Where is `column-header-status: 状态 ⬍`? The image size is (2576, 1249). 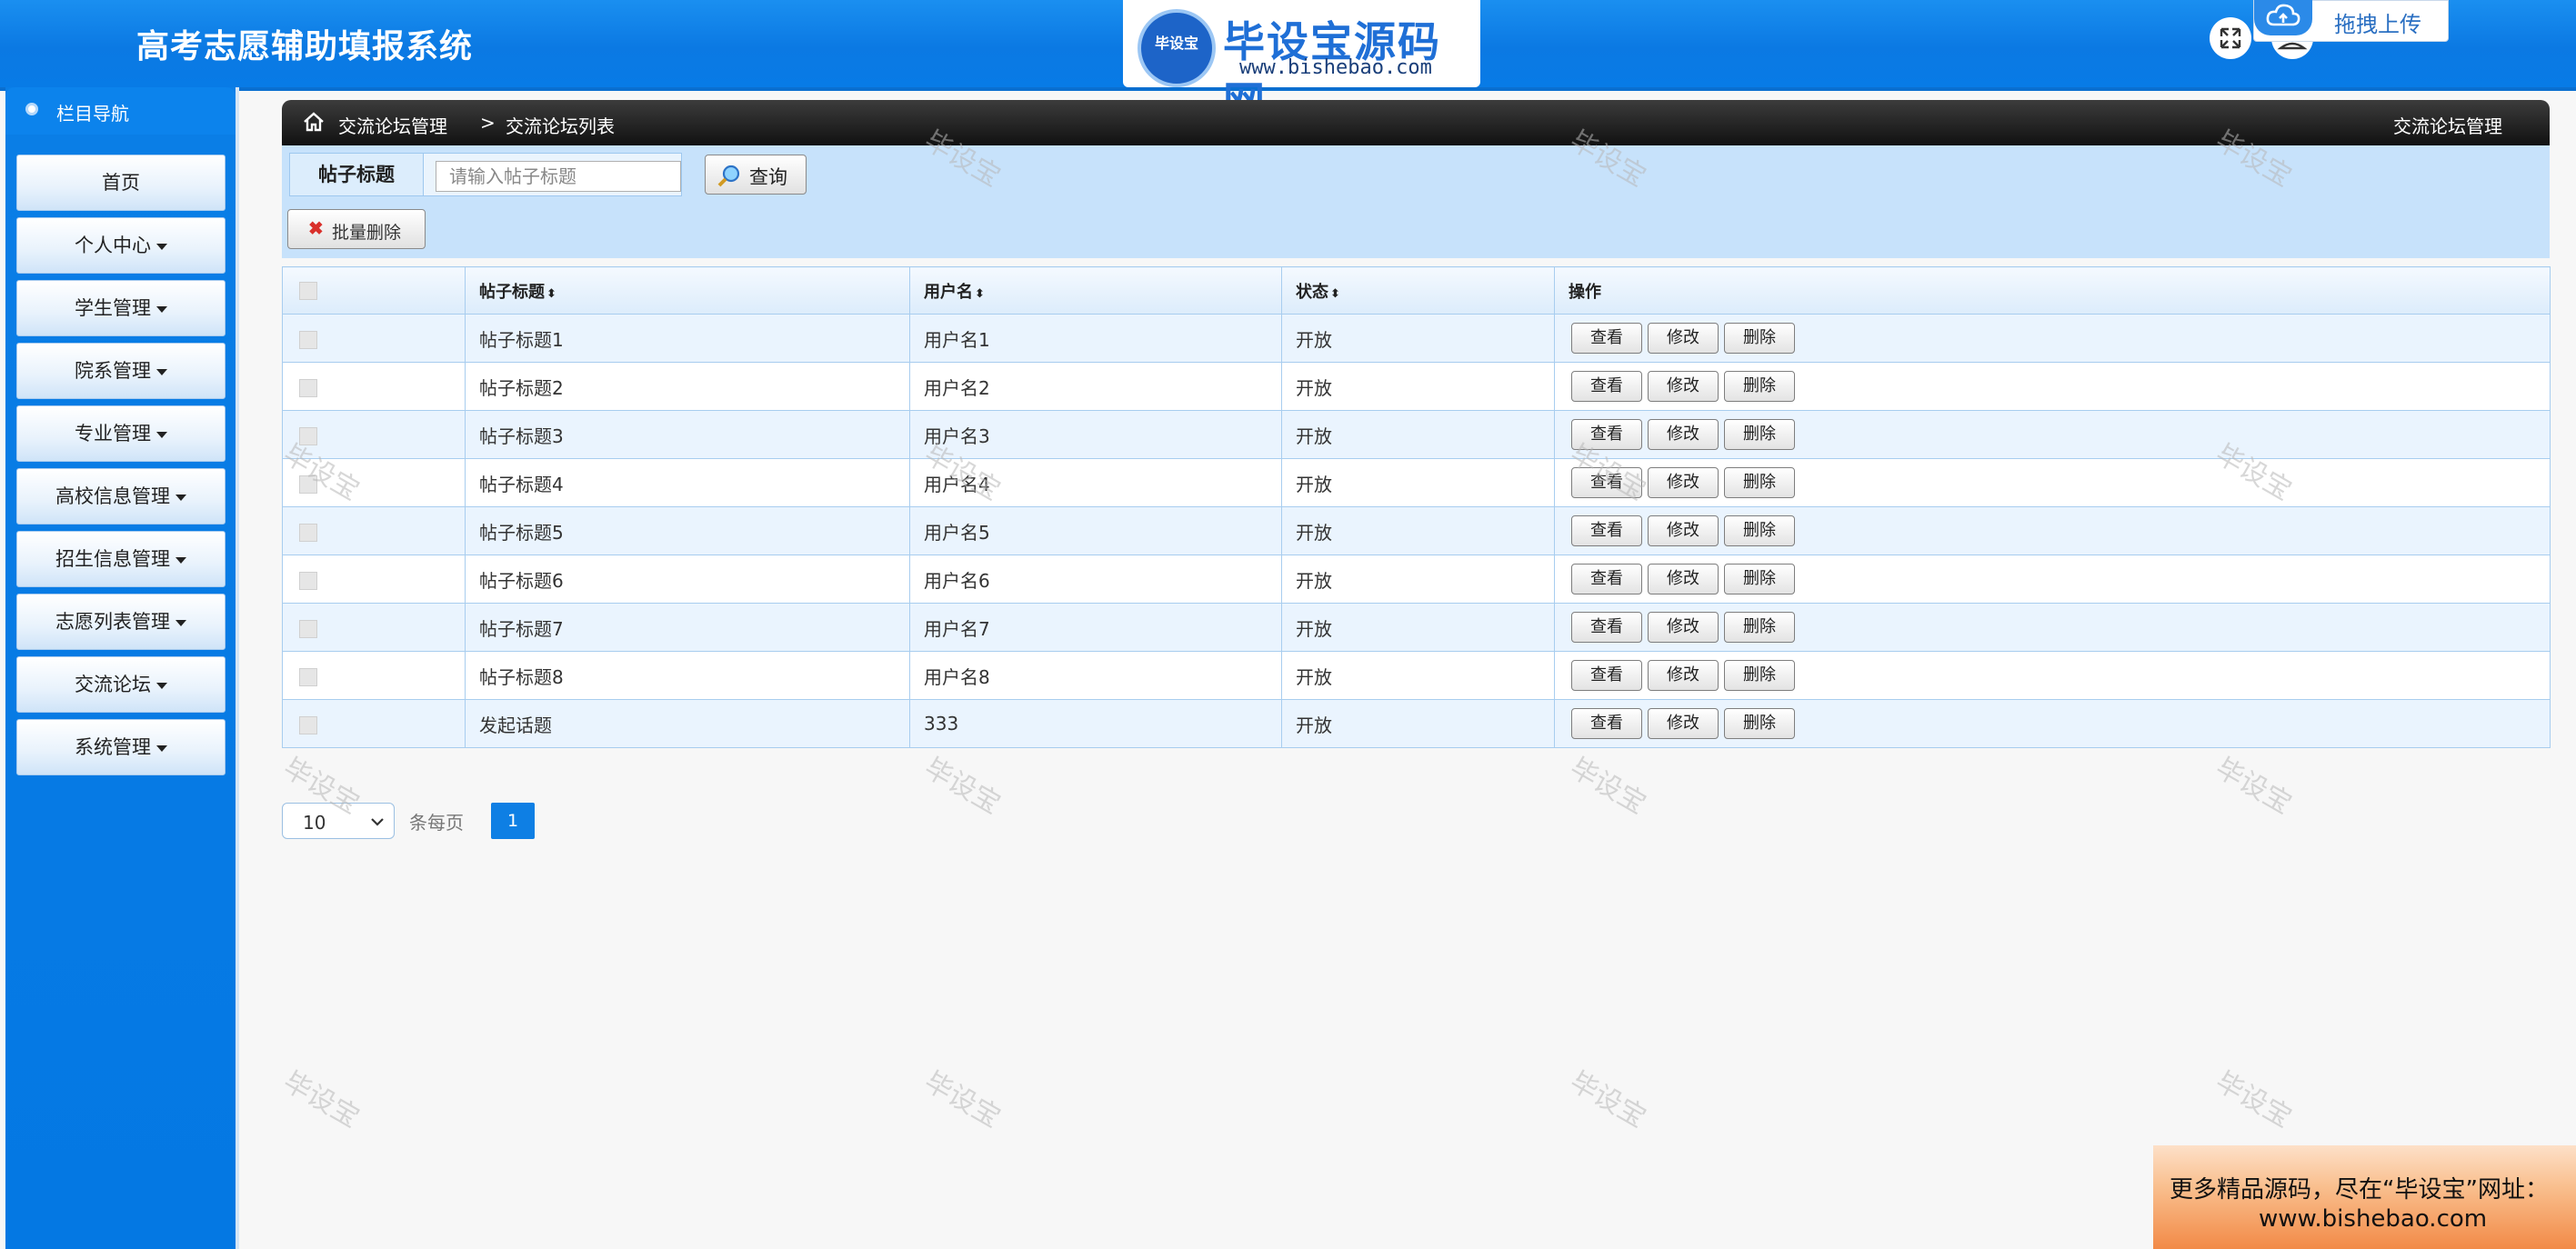 column-header-status: 状态 ⬍ is located at coordinates (1418, 290).